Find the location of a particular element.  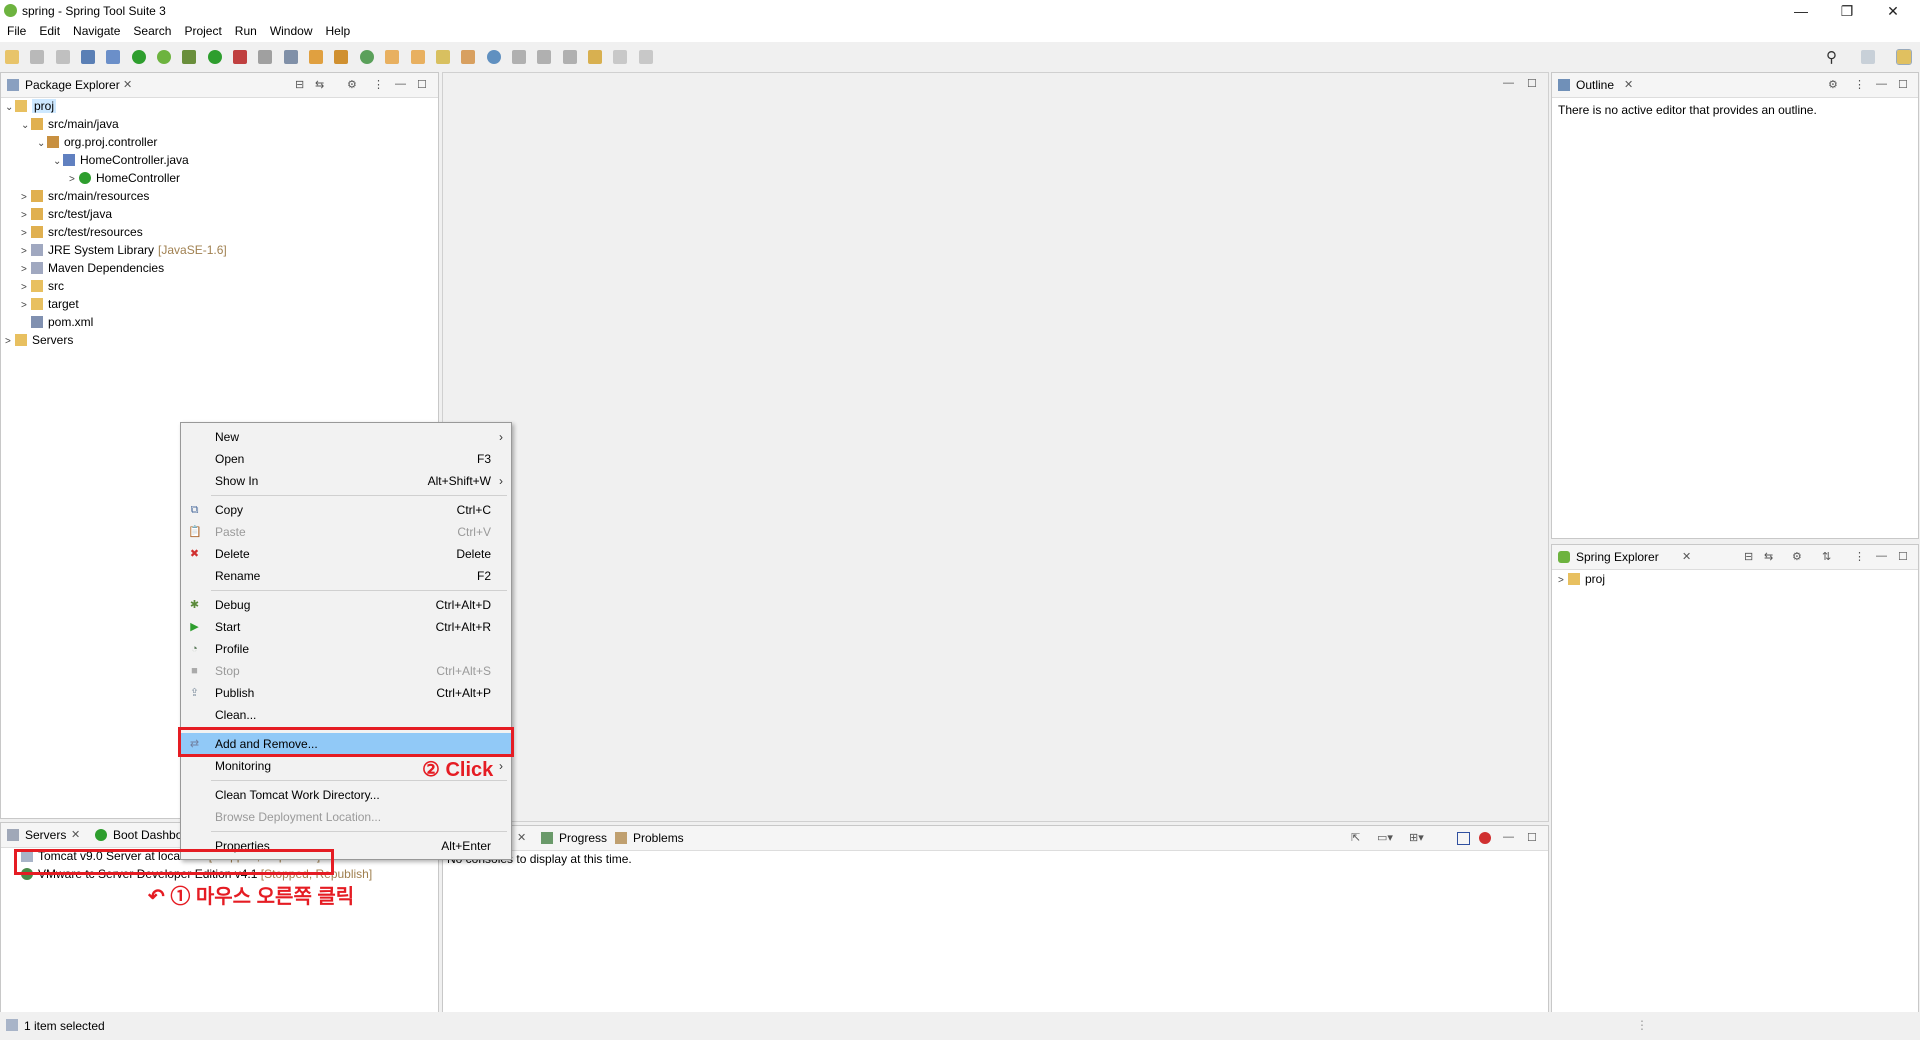

tree-item: > Maven Dependencies is located at coordinates (220, 268).